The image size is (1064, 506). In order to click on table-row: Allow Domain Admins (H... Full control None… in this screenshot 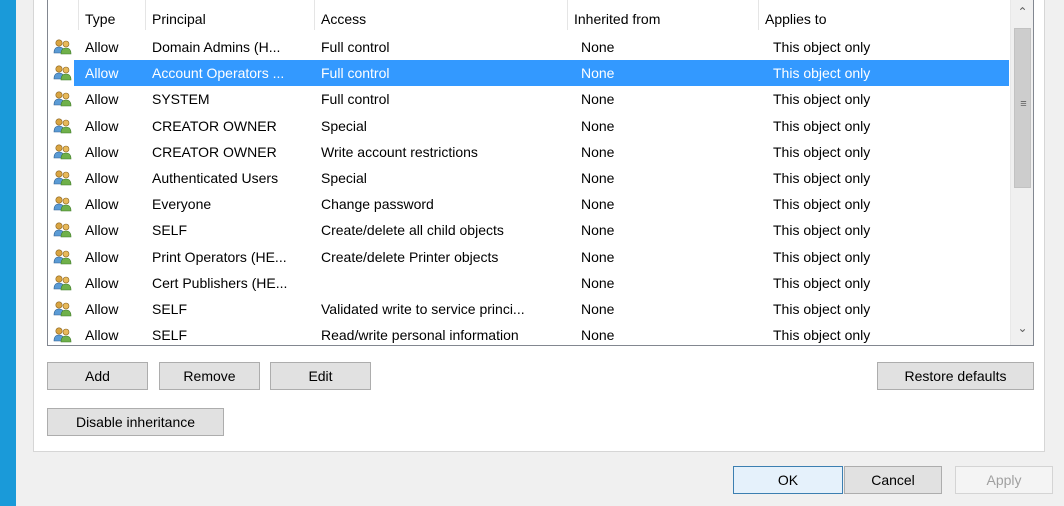, I will do `click(529, 47)`.